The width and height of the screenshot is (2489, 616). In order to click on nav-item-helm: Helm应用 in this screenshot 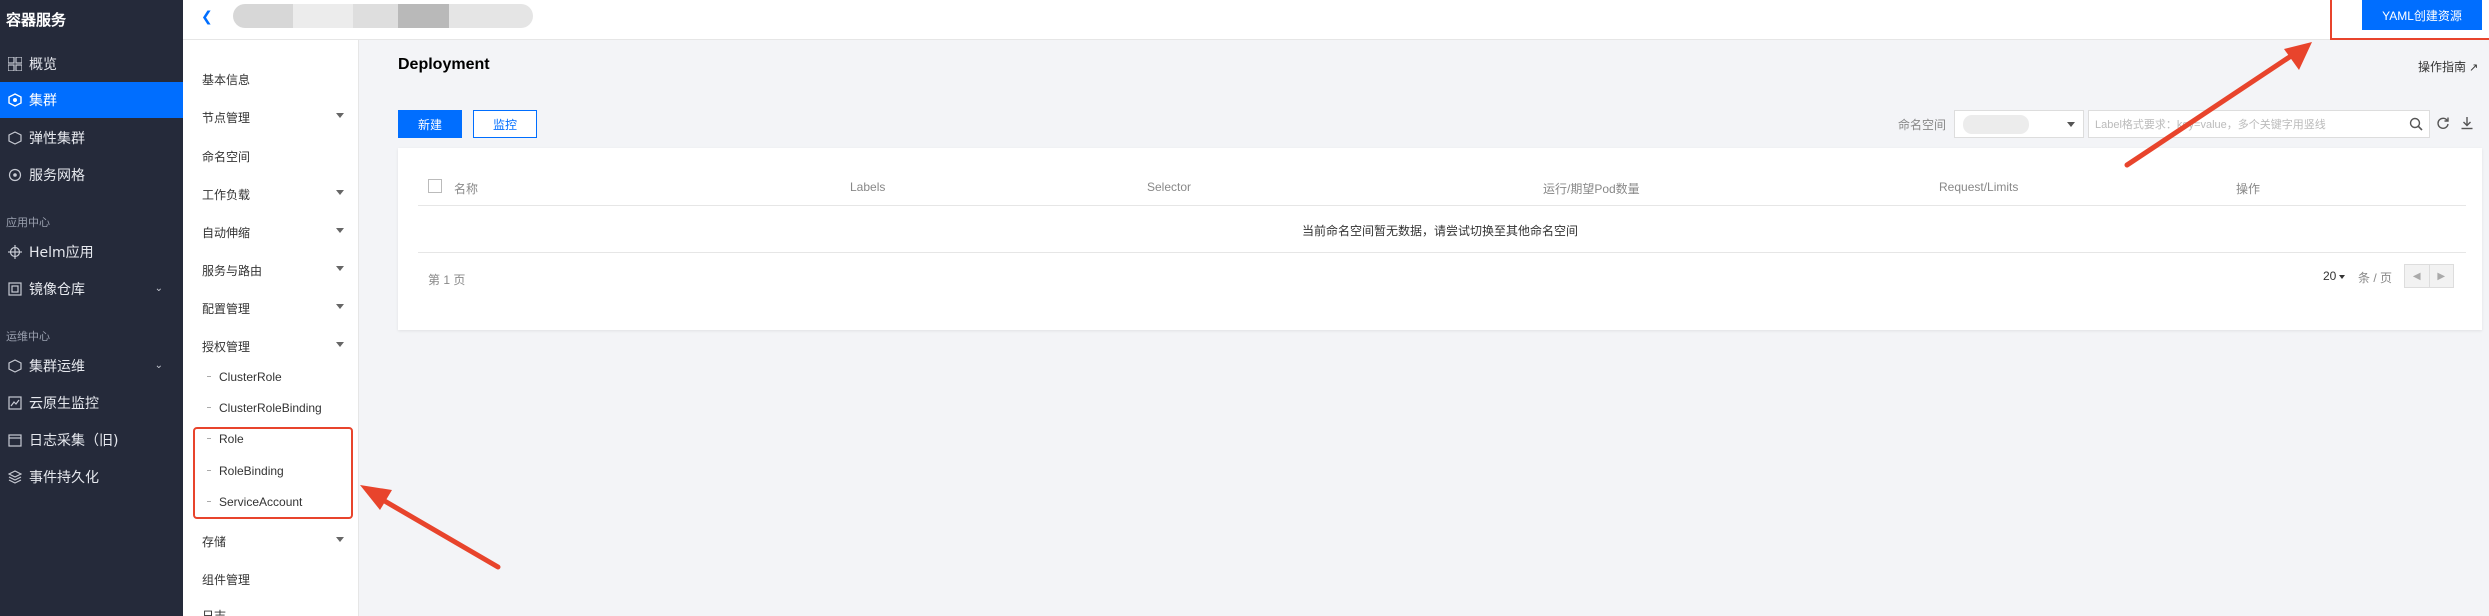, I will do `click(91, 252)`.